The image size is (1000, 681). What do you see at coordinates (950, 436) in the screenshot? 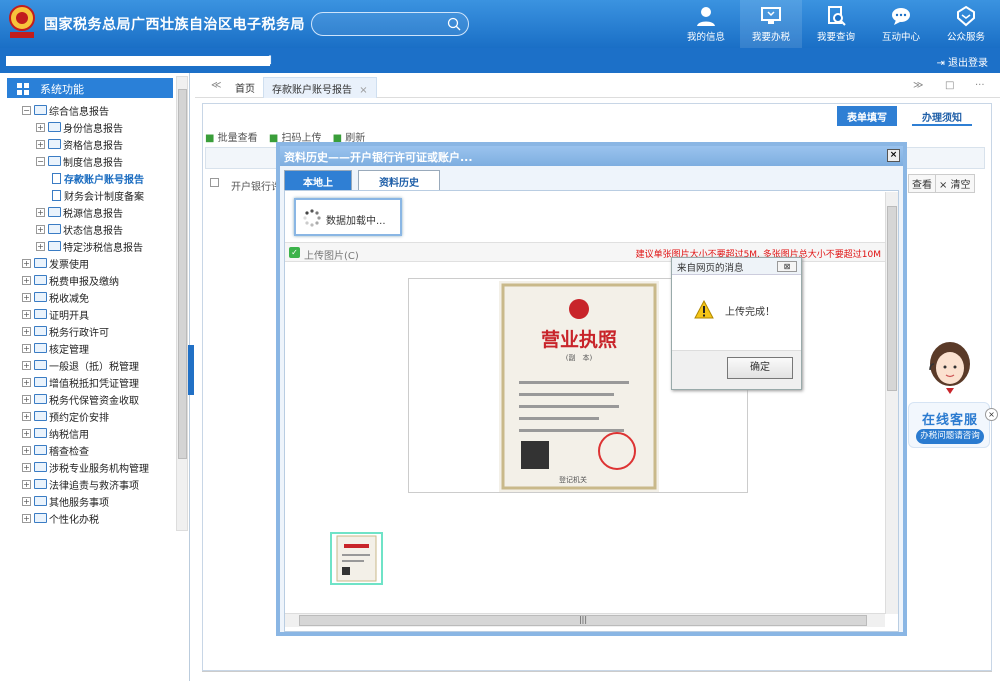
I see `online-service-consult-button: 办税问题请咨询` at bounding box center [950, 436].